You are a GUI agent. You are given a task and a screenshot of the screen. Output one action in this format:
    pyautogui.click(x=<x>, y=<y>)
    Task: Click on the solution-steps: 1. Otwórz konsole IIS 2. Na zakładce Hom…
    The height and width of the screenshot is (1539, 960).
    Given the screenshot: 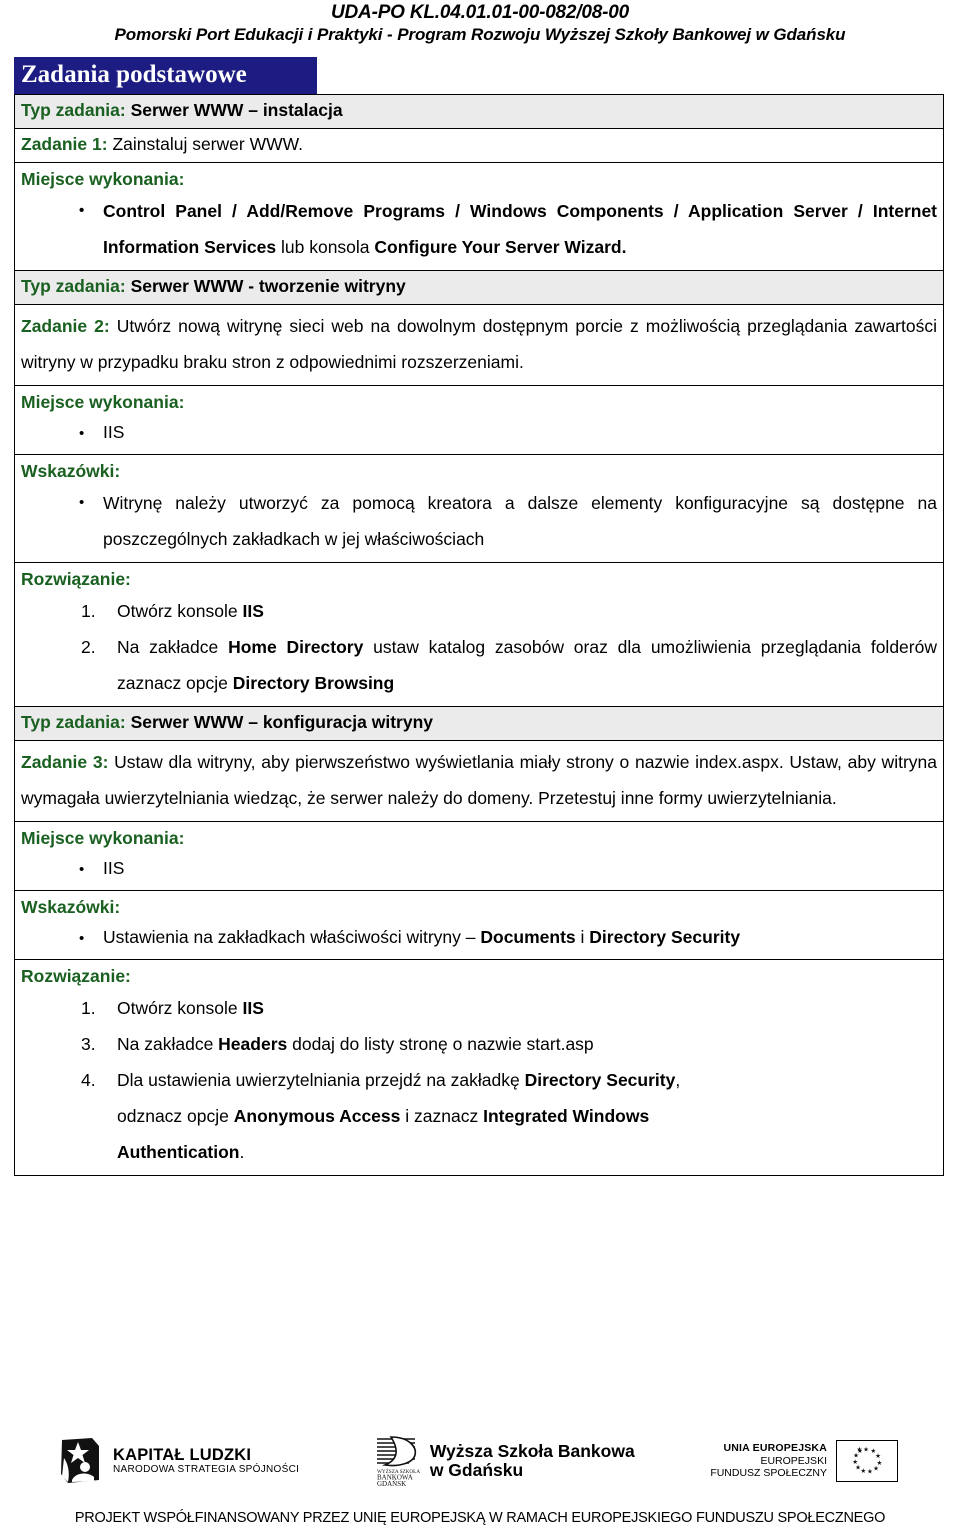 What is the action you would take?
    pyautogui.click(x=479, y=647)
    